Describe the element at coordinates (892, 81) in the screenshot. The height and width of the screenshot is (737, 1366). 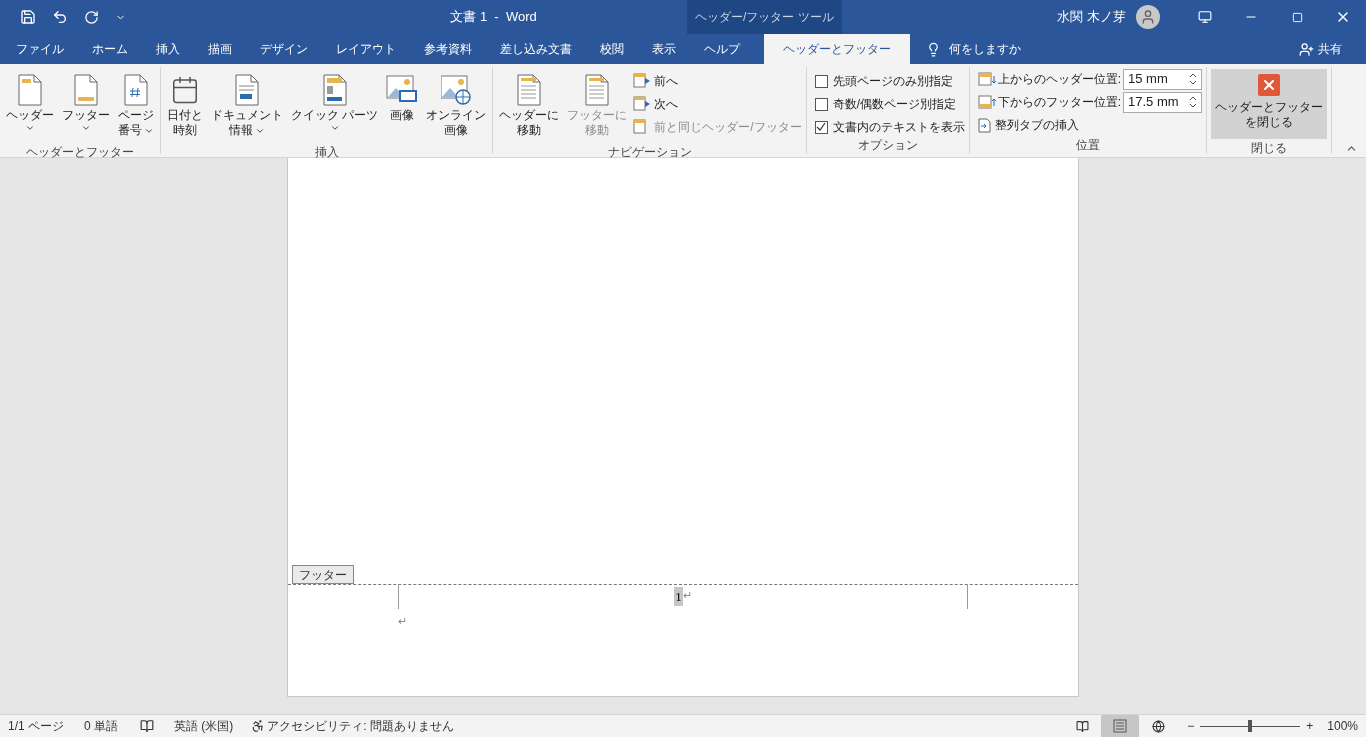
I see `checkbox-label: 先頭ページのみ別指定` at that location.